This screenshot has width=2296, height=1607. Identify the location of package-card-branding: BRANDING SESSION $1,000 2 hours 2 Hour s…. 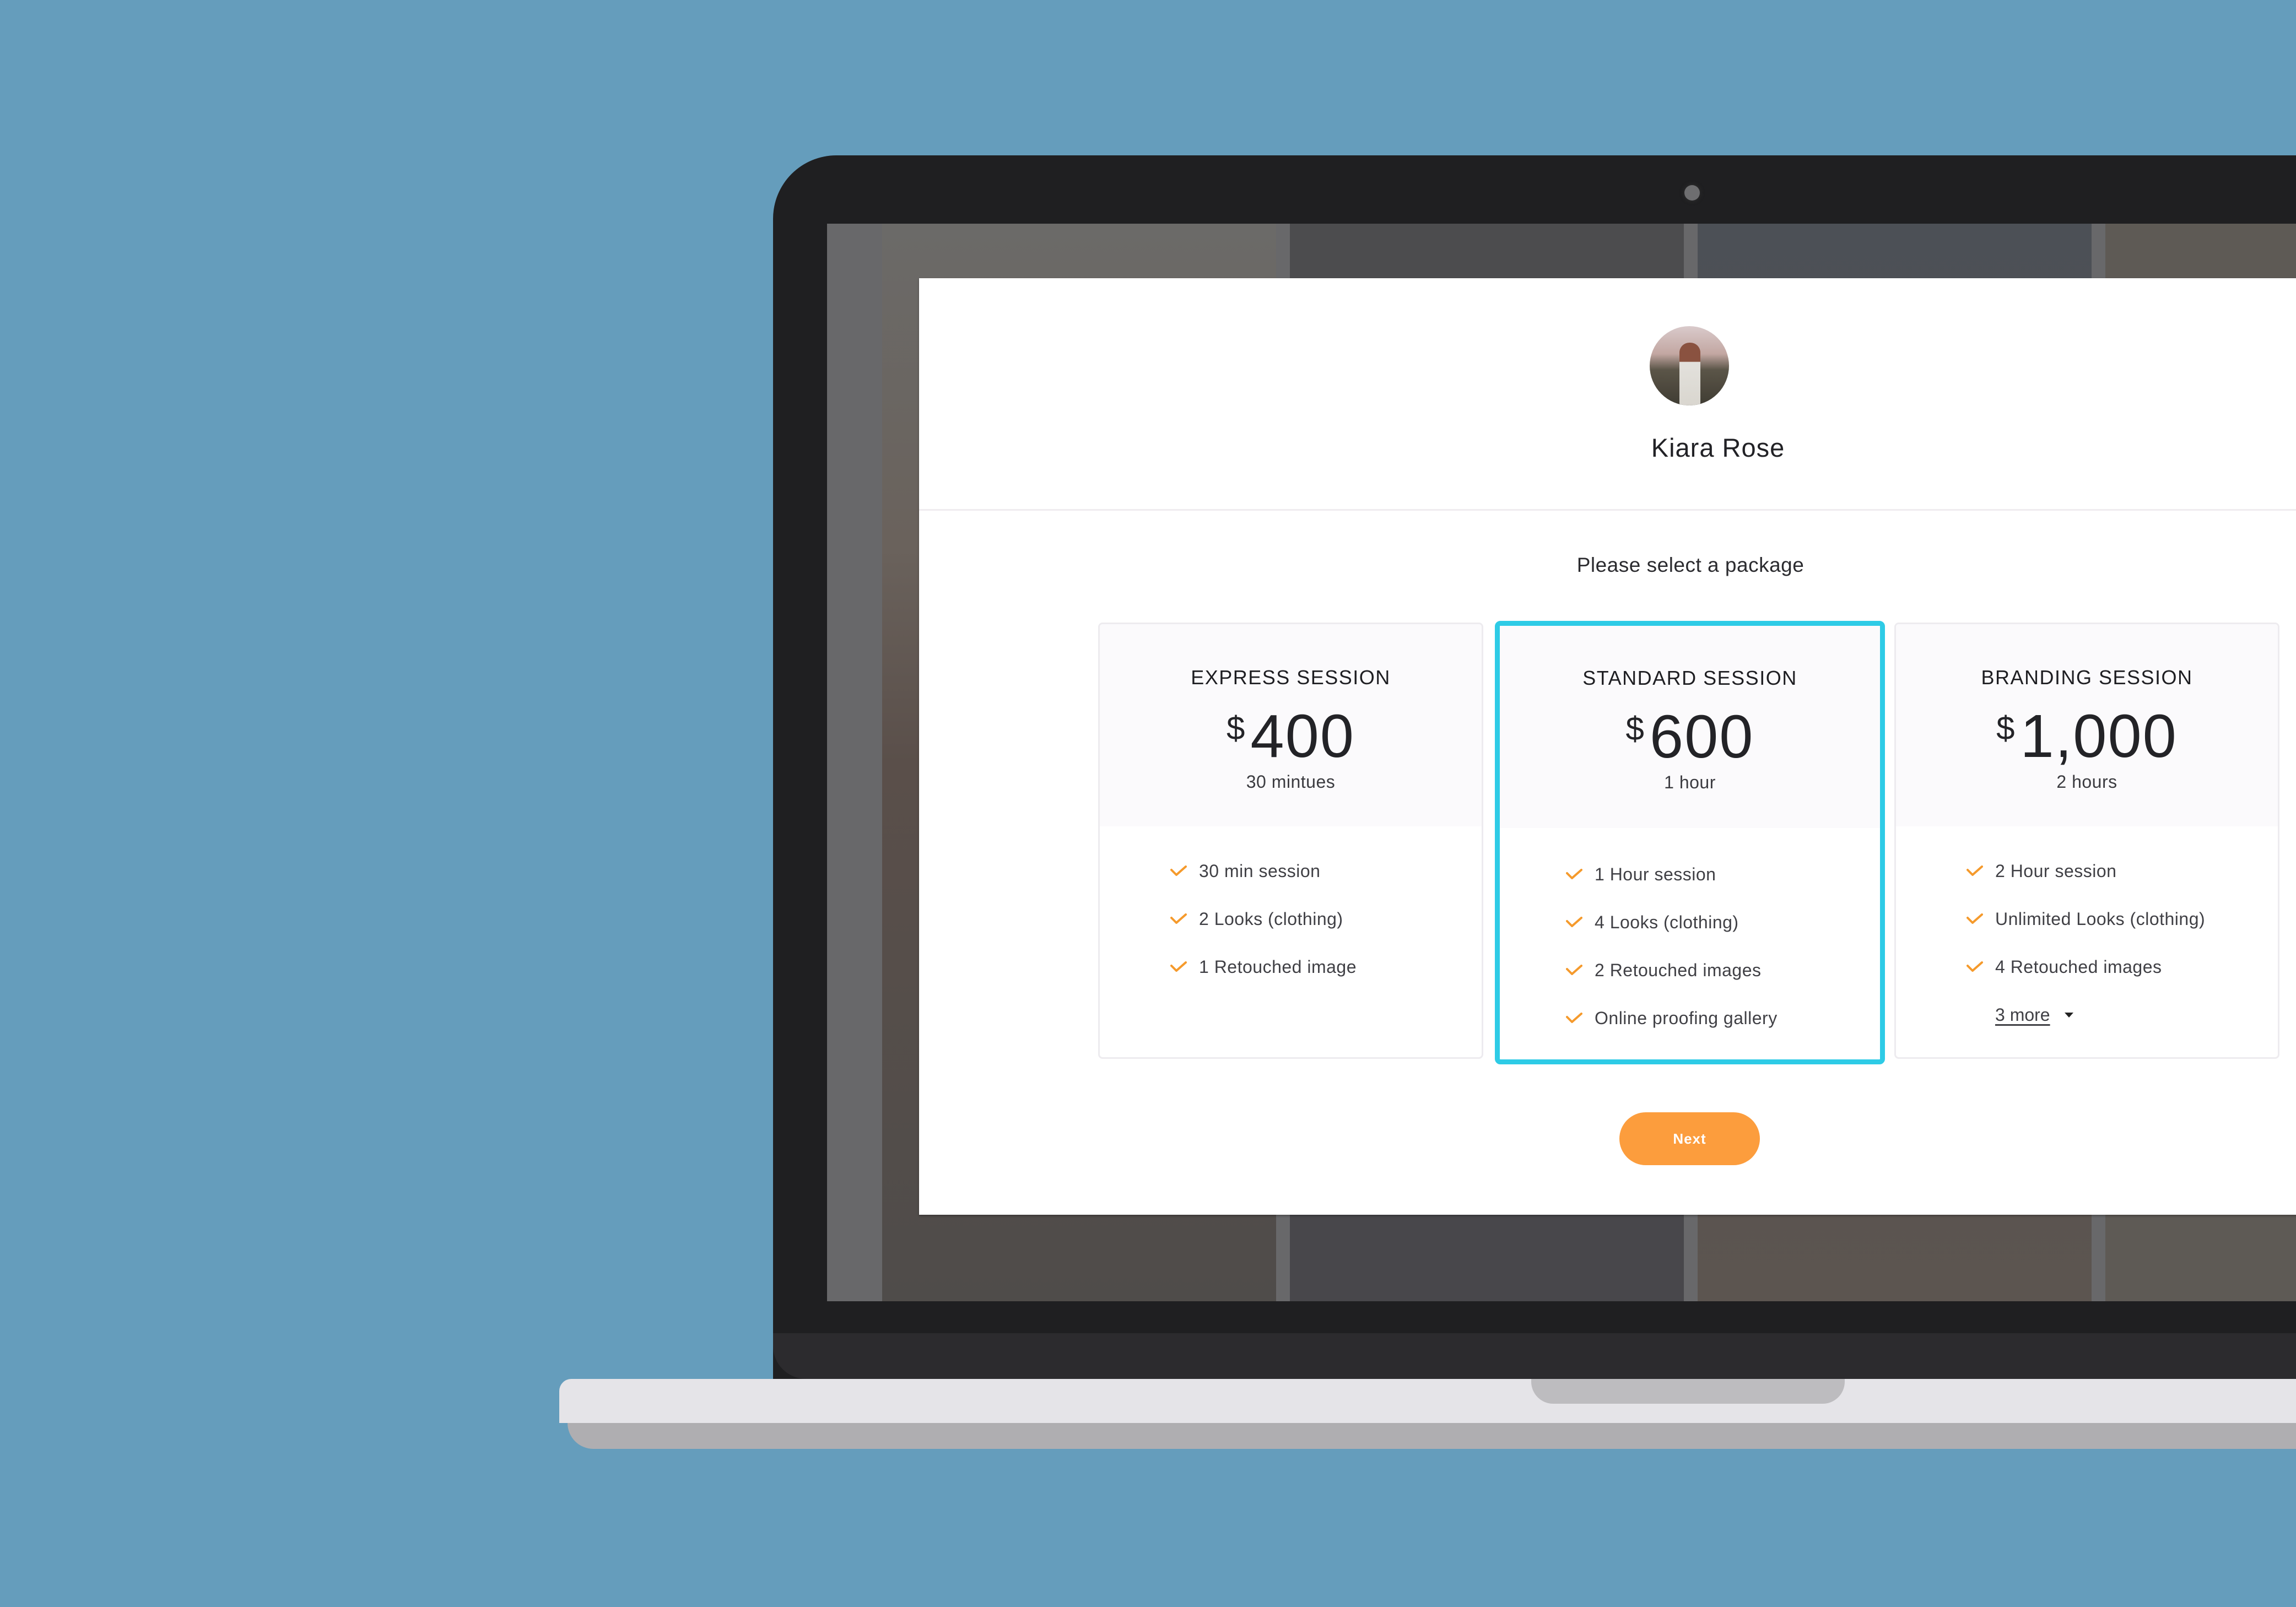
(2086, 841).